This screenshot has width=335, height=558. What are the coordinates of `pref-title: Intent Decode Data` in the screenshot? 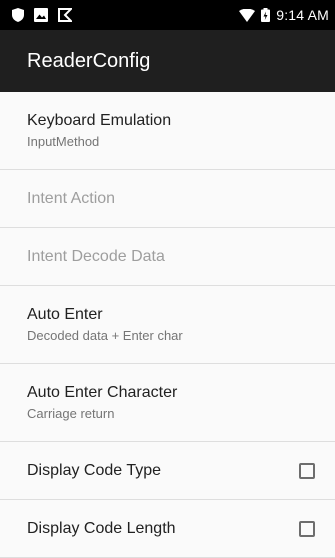 It's located at (96, 256).